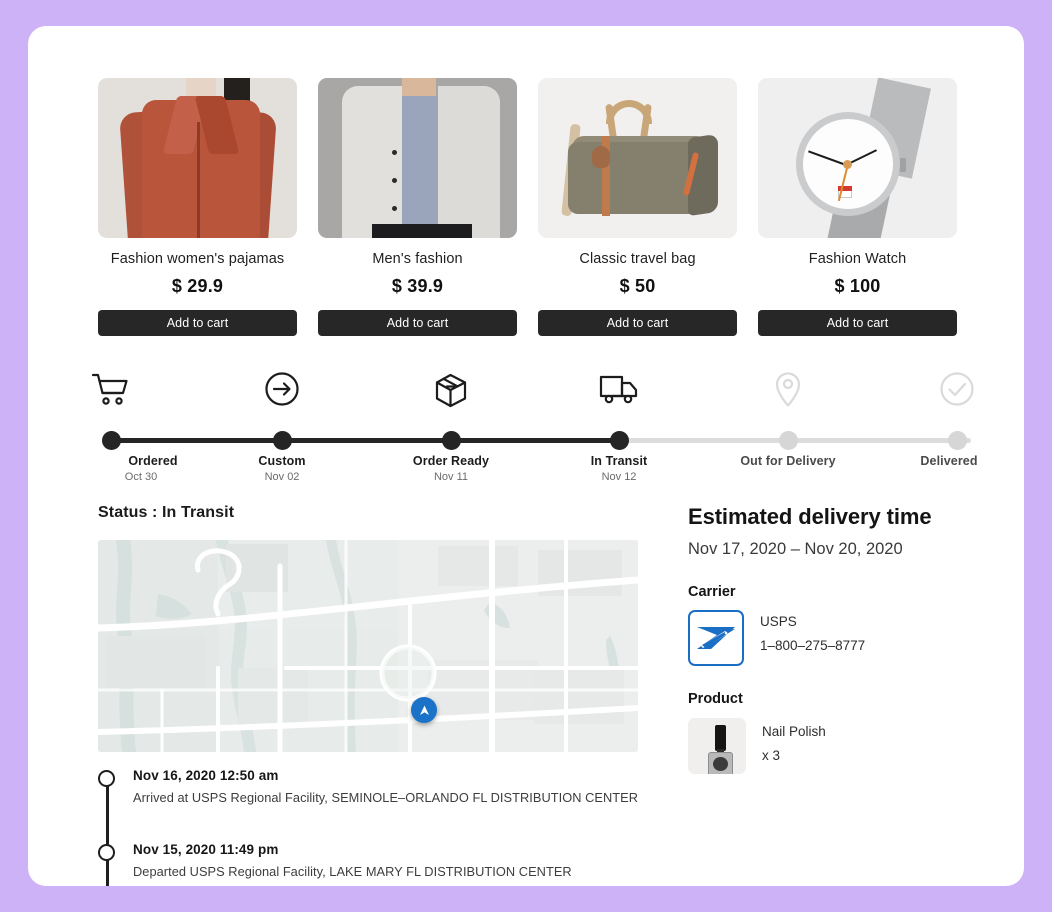 The image size is (1052, 912). What do you see at coordinates (282, 477) in the screenshot?
I see `stepper-date: Nov 02` at bounding box center [282, 477].